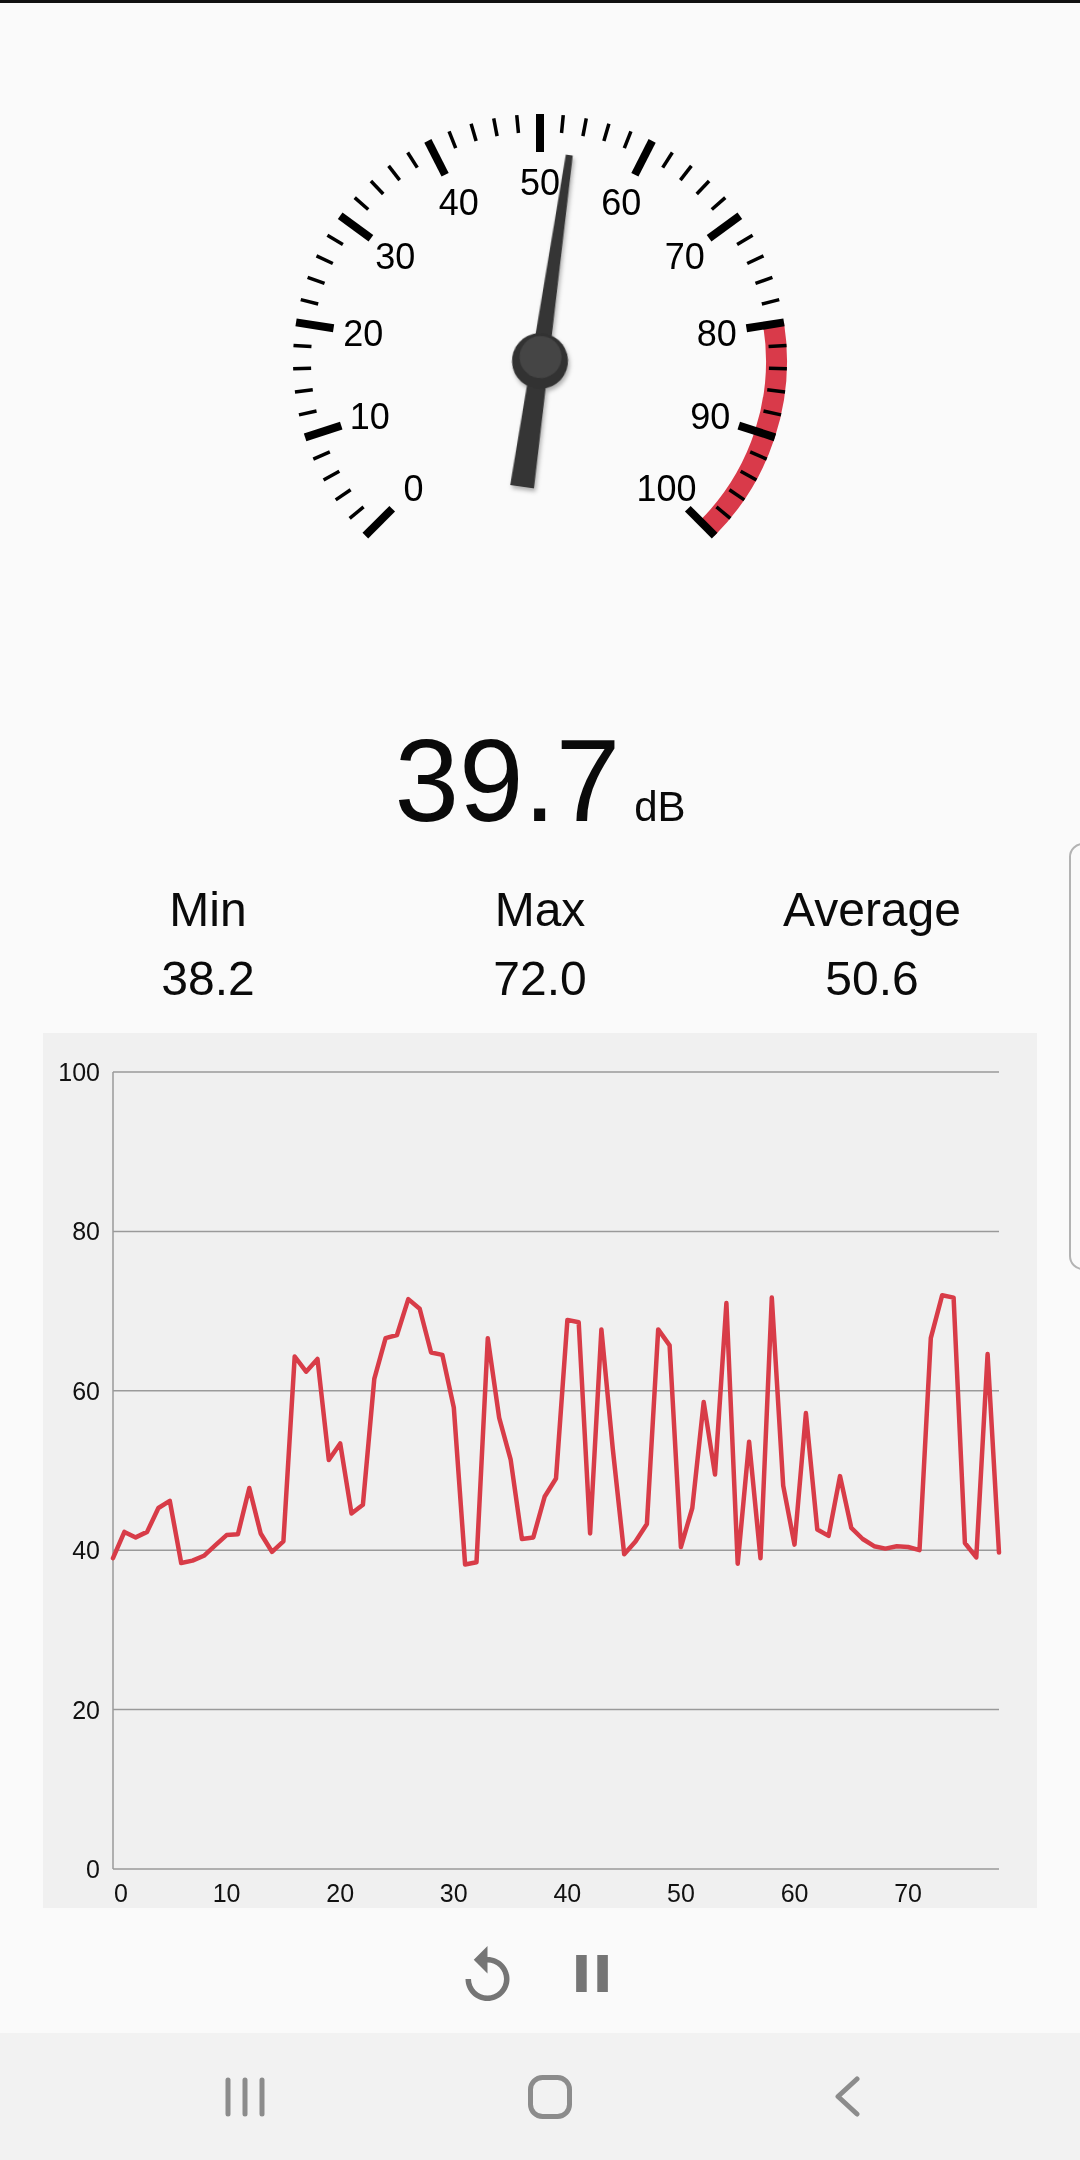 This screenshot has height=2160, width=1080. Describe the element at coordinates (872, 979) in the screenshot. I see `stat-value: 50.6` at that location.